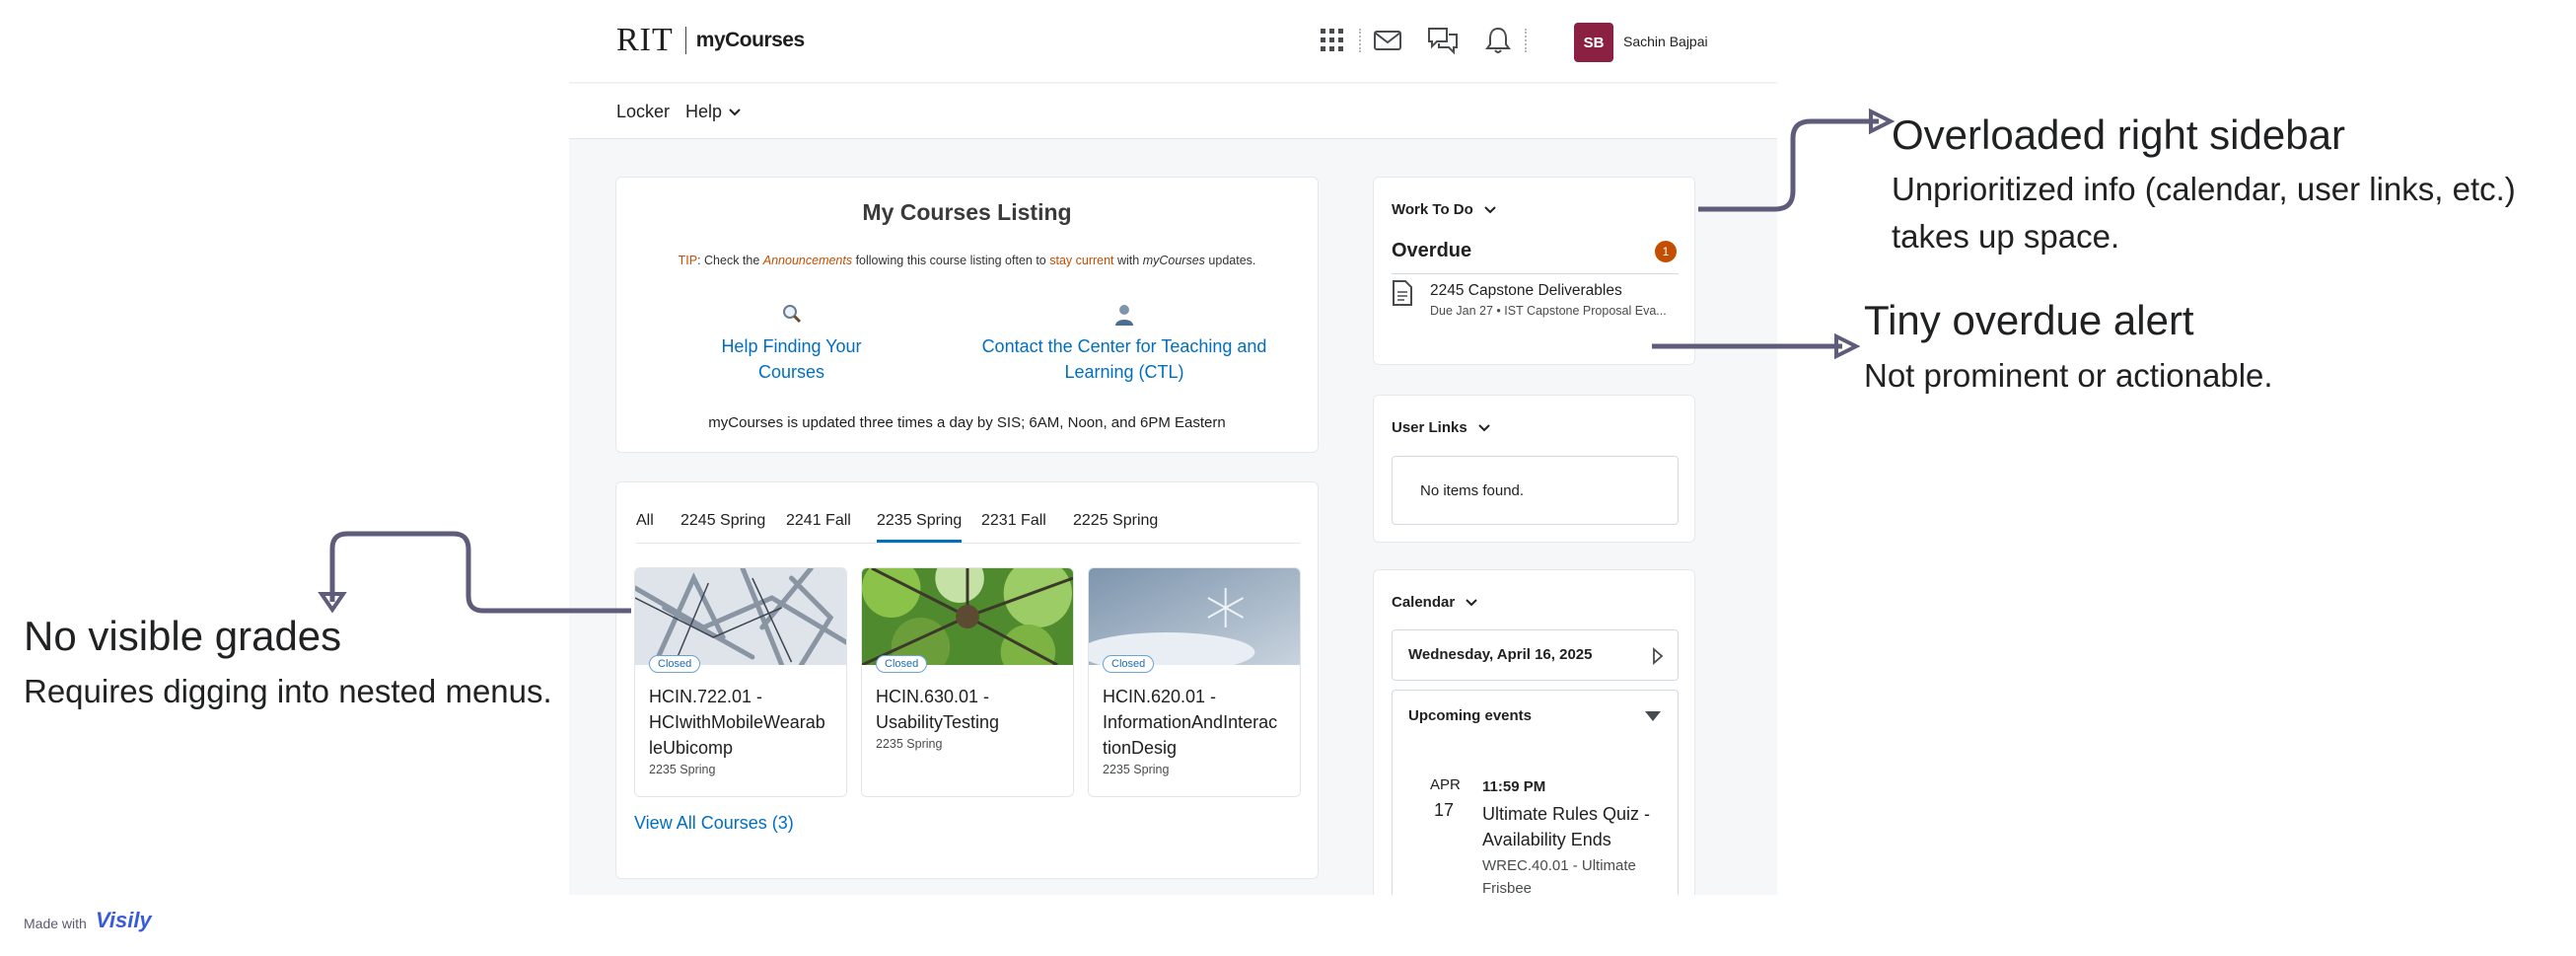 The image size is (2576, 956). Describe the element at coordinates (2029, 320) in the screenshot. I see `annotation-overdue-heading: Tiny overdue alert` at that location.